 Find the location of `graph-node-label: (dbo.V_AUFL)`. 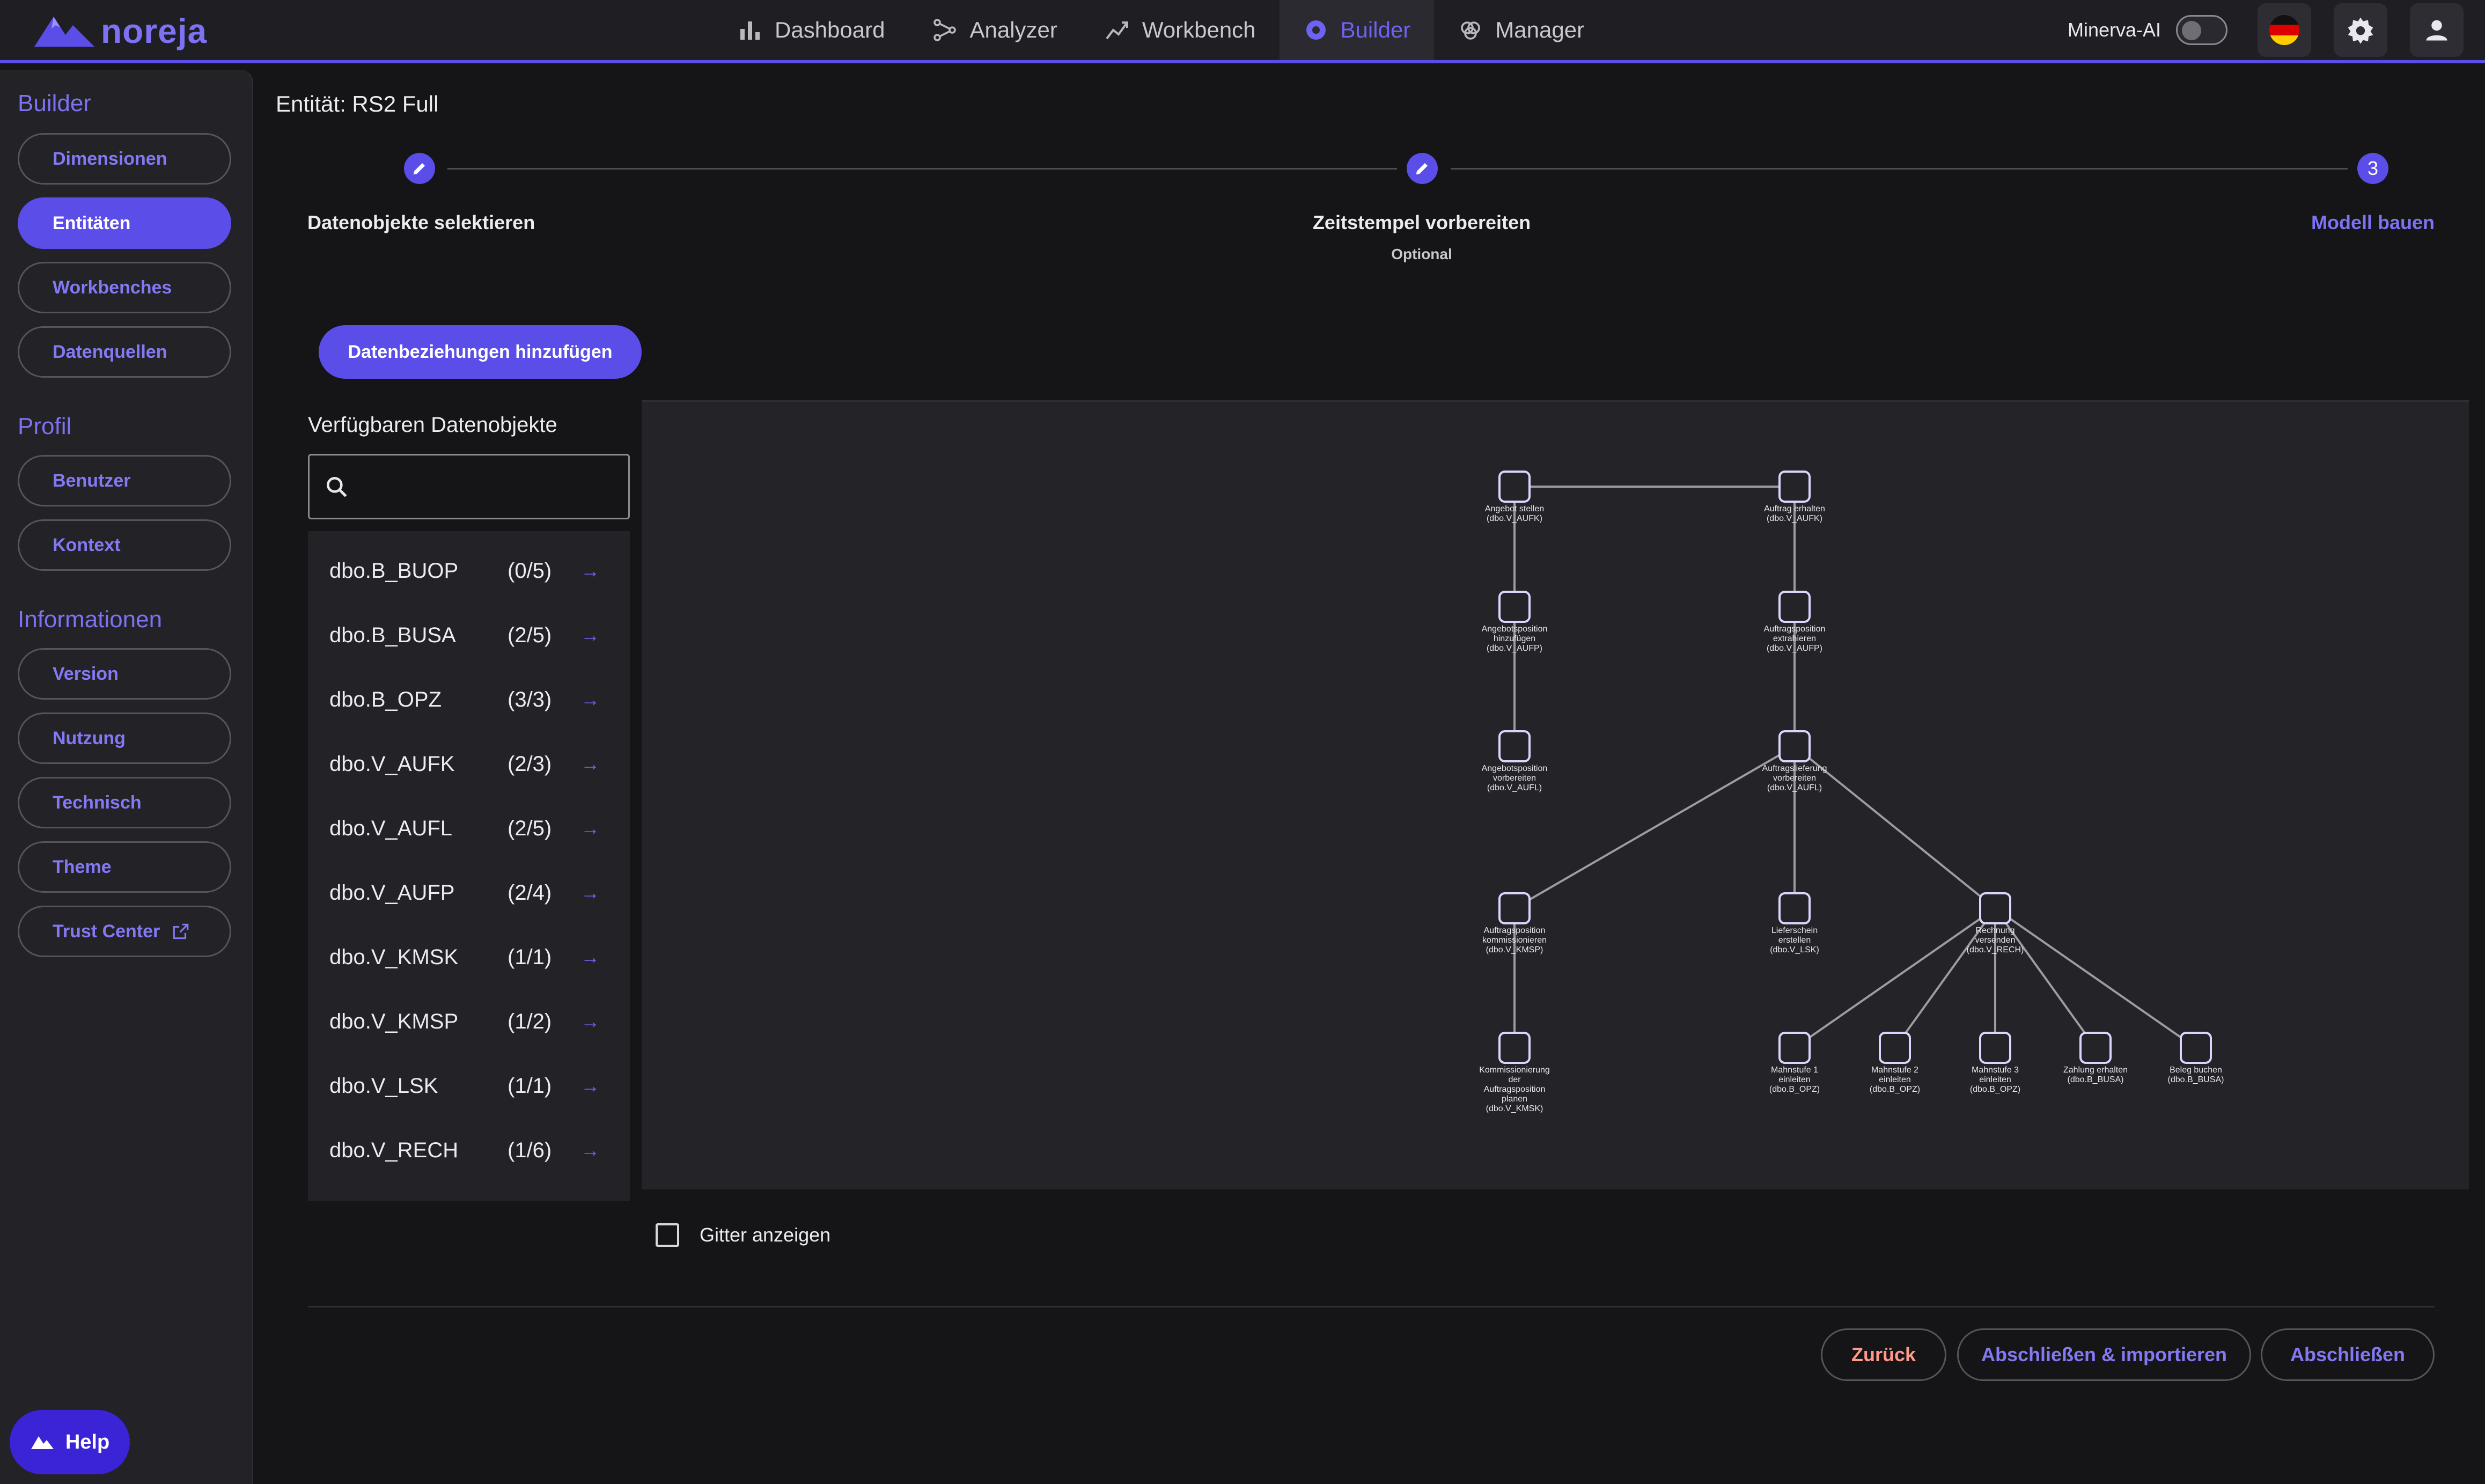

graph-node-label: (dbo.V_AUFL) is located at coordinates (1514, 787).